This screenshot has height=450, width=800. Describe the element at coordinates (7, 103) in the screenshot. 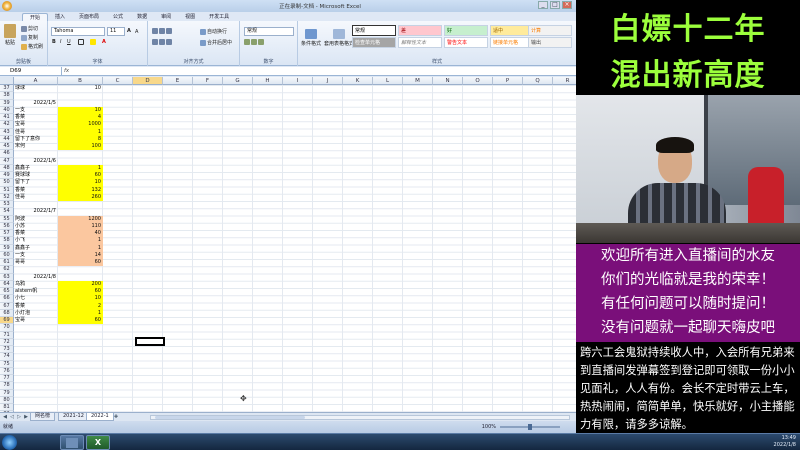

I see `row-header: 39` at that location.